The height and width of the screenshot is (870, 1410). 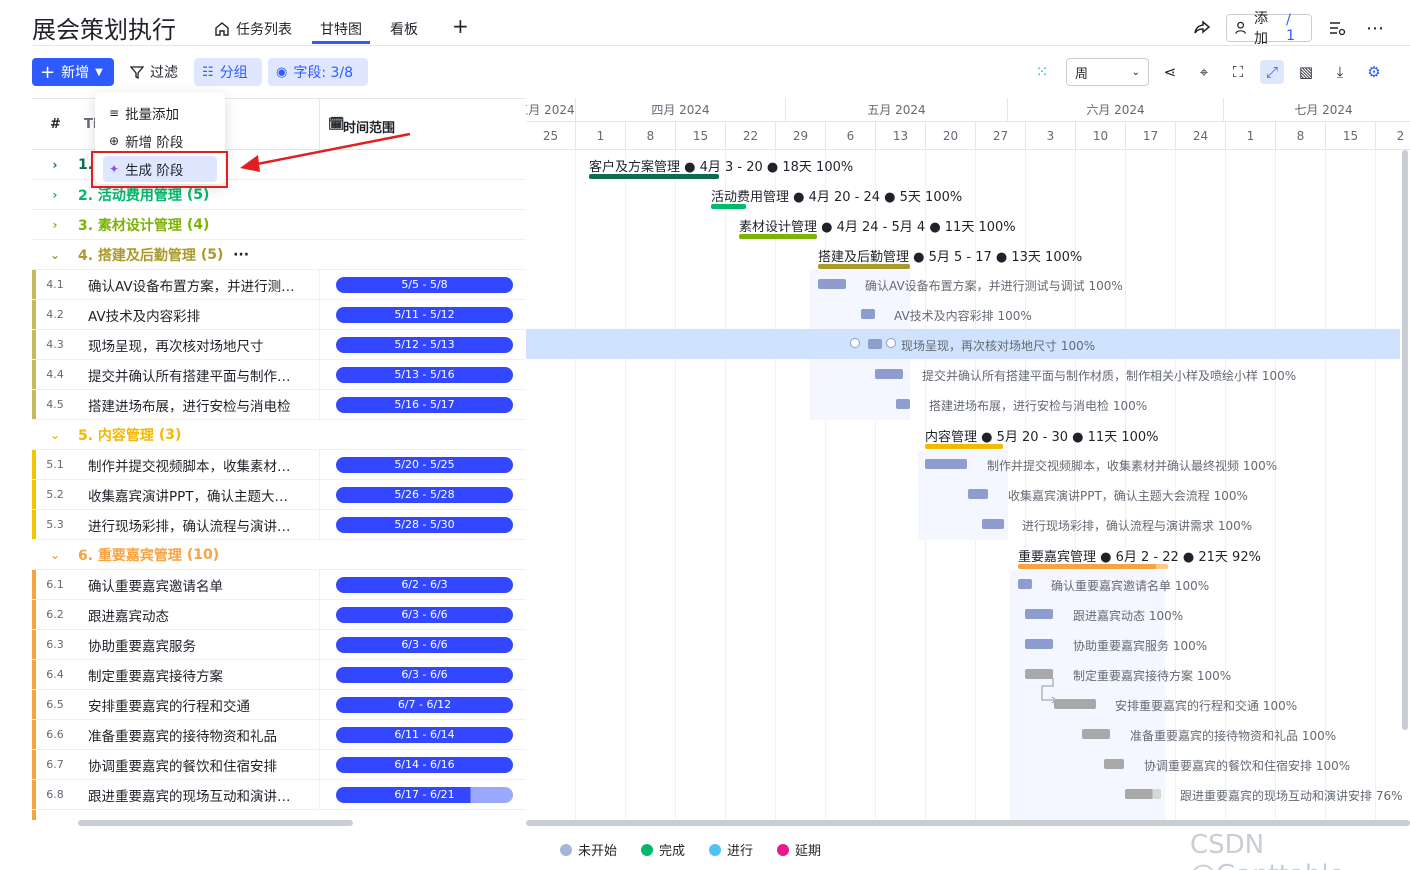 I want to click on table-row: 6.8 跟进重要嘉宾的现场互动和演讲… 6/17 - 6/21, so click(x=279, y=795).